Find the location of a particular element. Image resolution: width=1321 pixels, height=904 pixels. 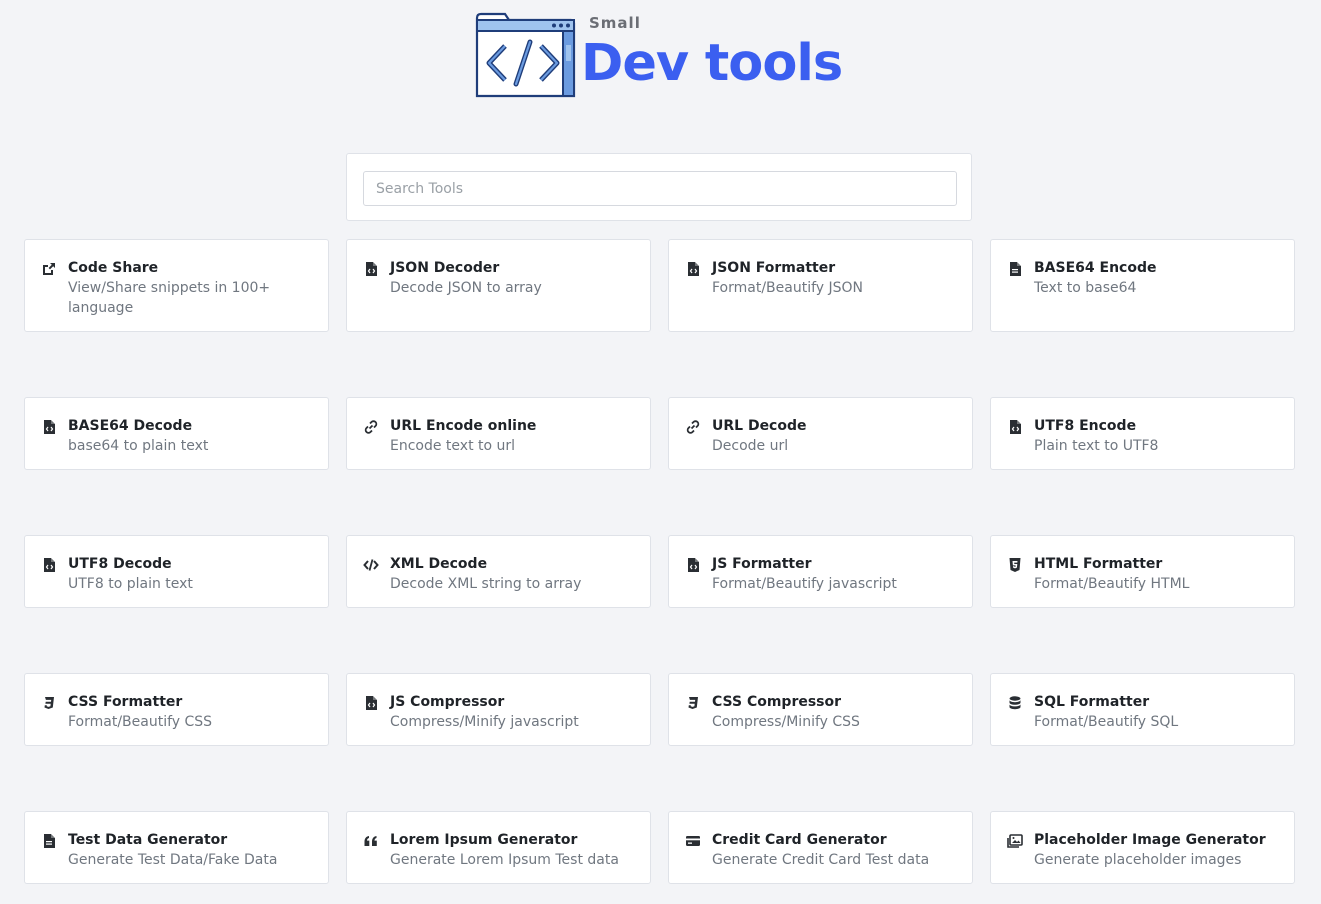

tool-title: BASE64 Encode is located at coordinates (1158, 268).